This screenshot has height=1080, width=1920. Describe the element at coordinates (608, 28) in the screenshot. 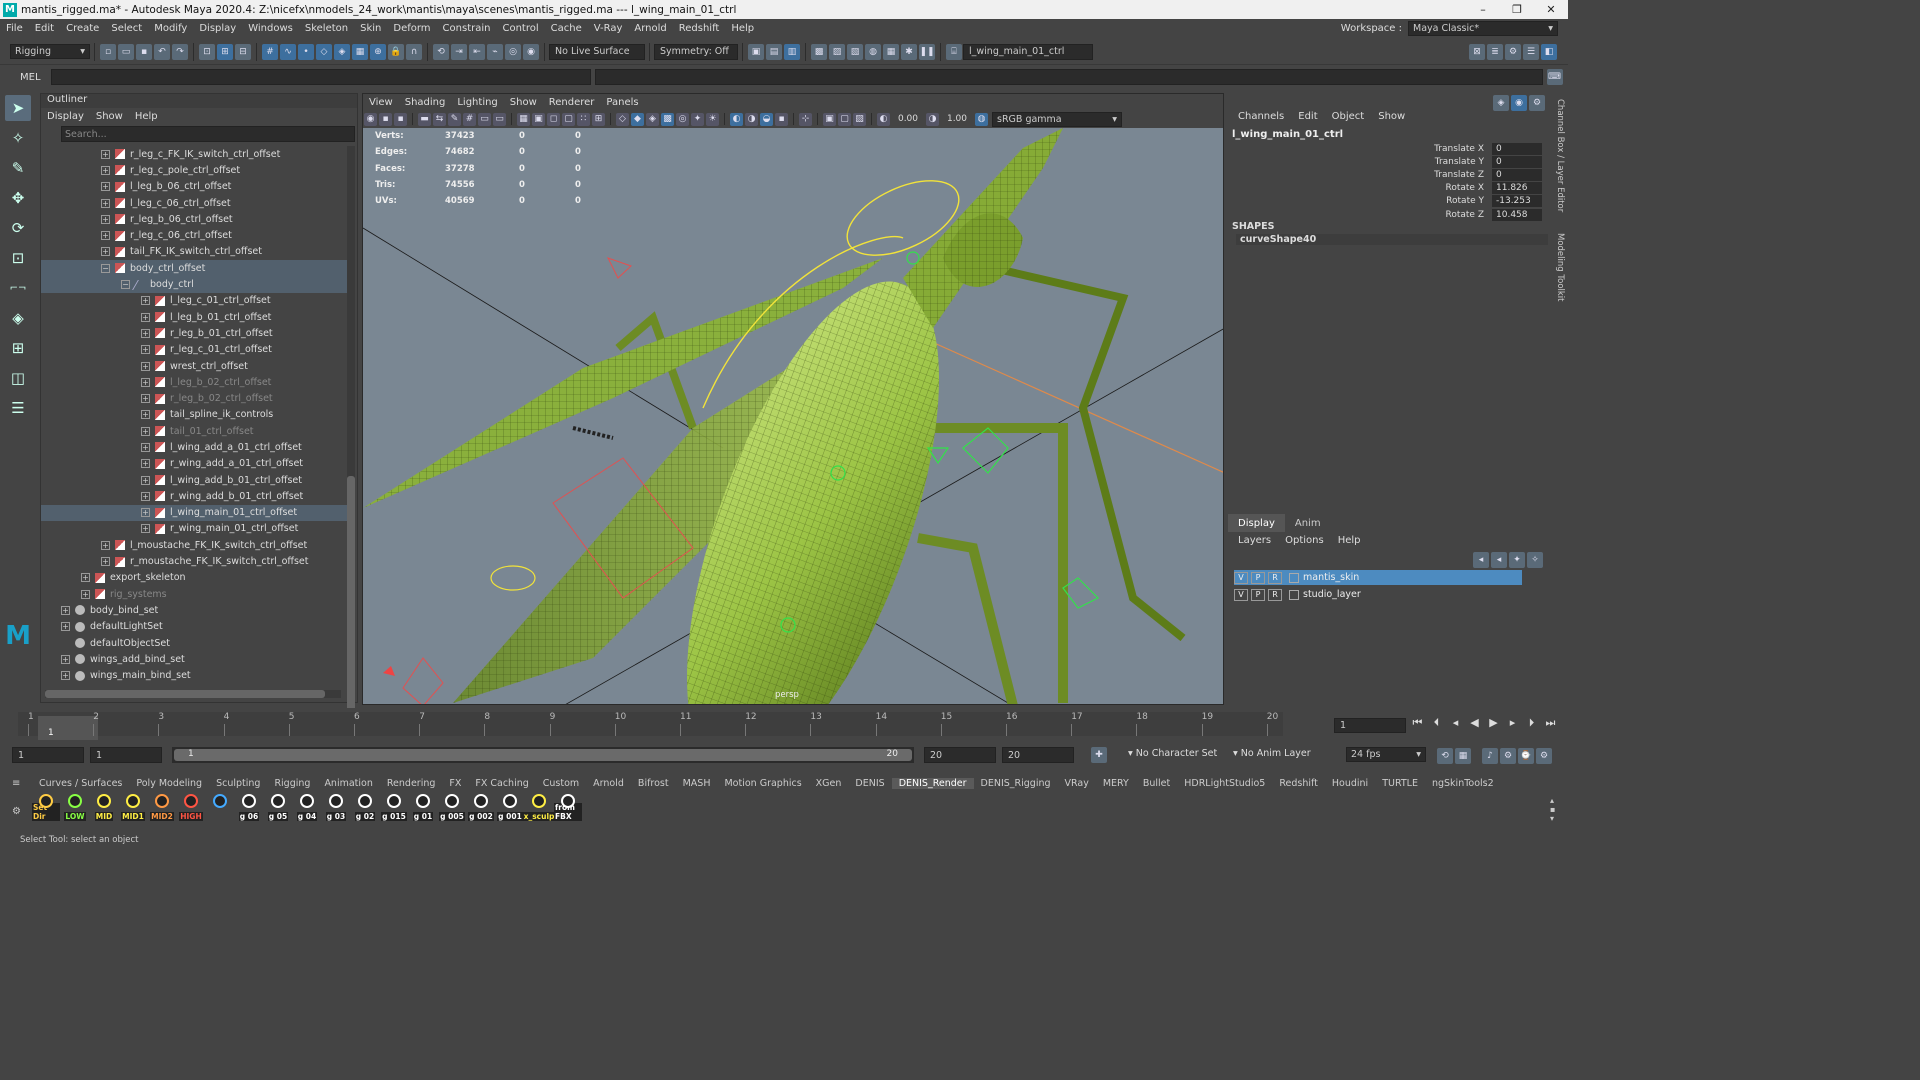

I see `menu-vray: V-Ray` at that location.